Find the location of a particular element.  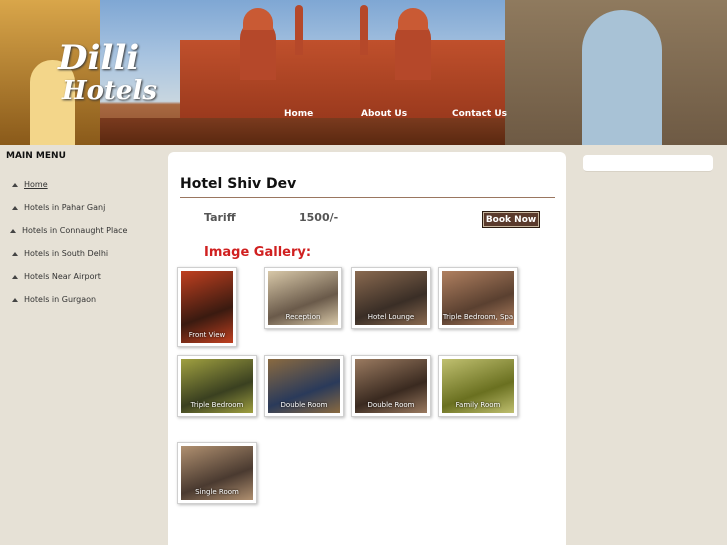

book-now-button: Book Now is located at coordinates (511, 219).